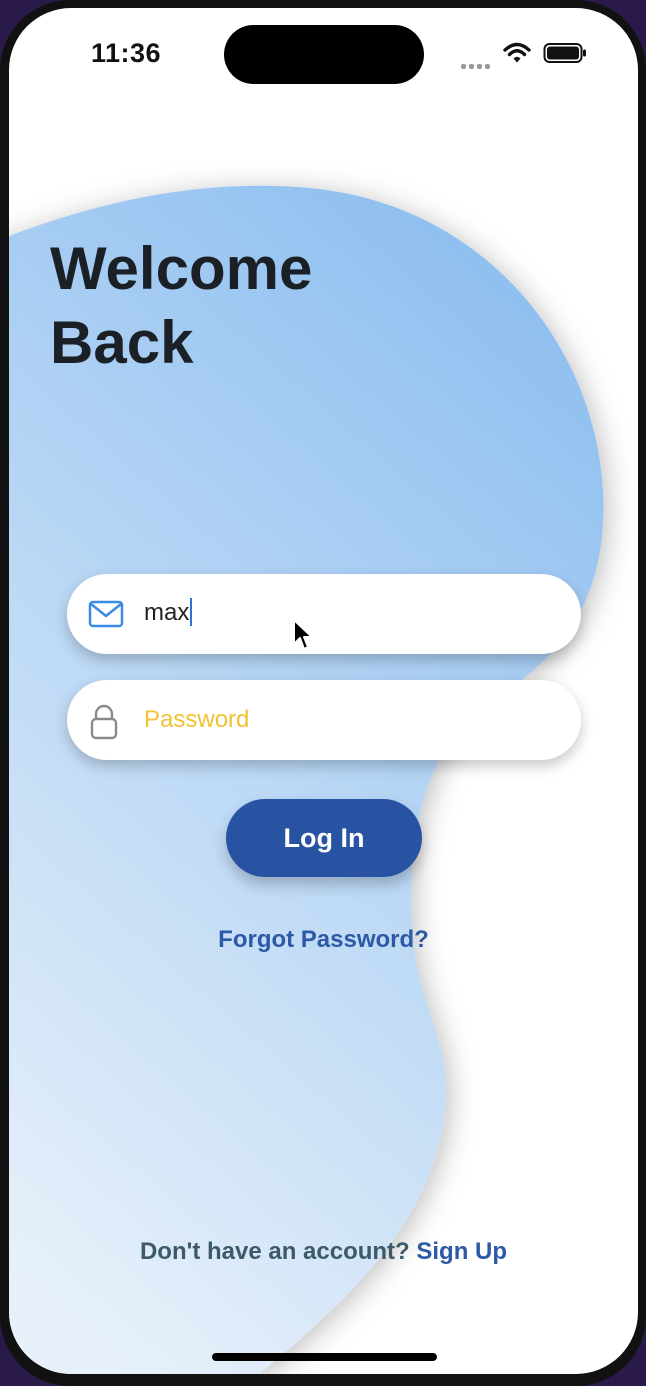 This screenshot has width=646, height=1386. Describe the element at coordinates (324, 614) in the screenshot. I see `email-field: max` at that location.